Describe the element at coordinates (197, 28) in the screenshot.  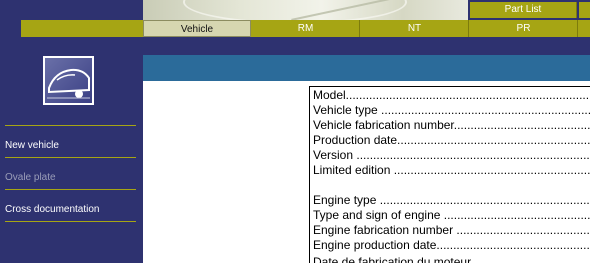
I see `tab-vehicle: Vehicle` at that location.